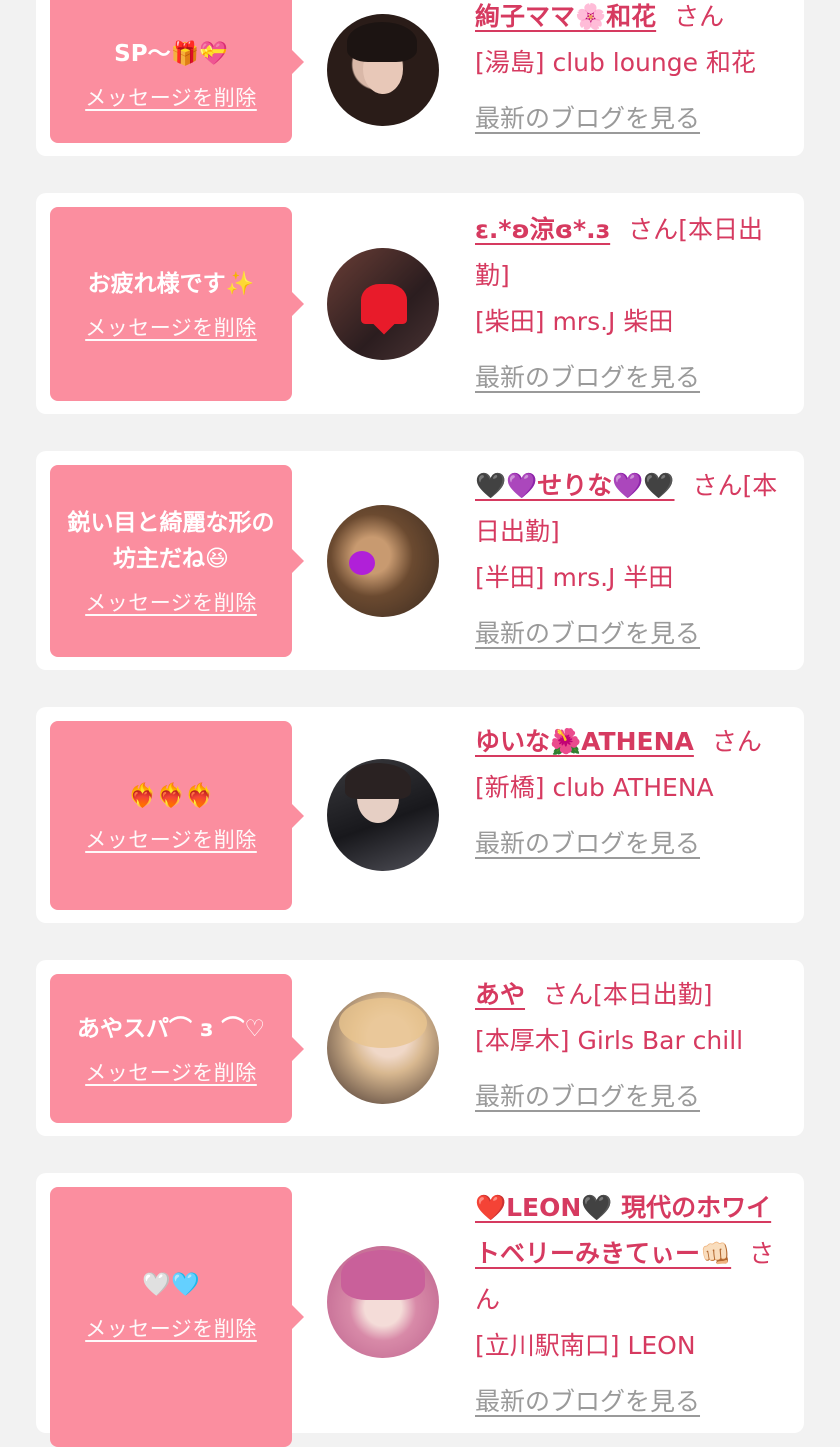 Image resolution: width=840 pixels, height=1447 pixels. Describe the element at coordinates (584, 741) in the screenshot. I see `user-name-link: ゆいな🌺ATHENA` at that location.